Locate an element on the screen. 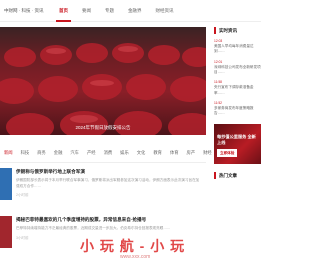 This screenshot has height=271, width=320. site-brand: 中财网 · 科技 · 资讯 is located at coordinates (26, 11).